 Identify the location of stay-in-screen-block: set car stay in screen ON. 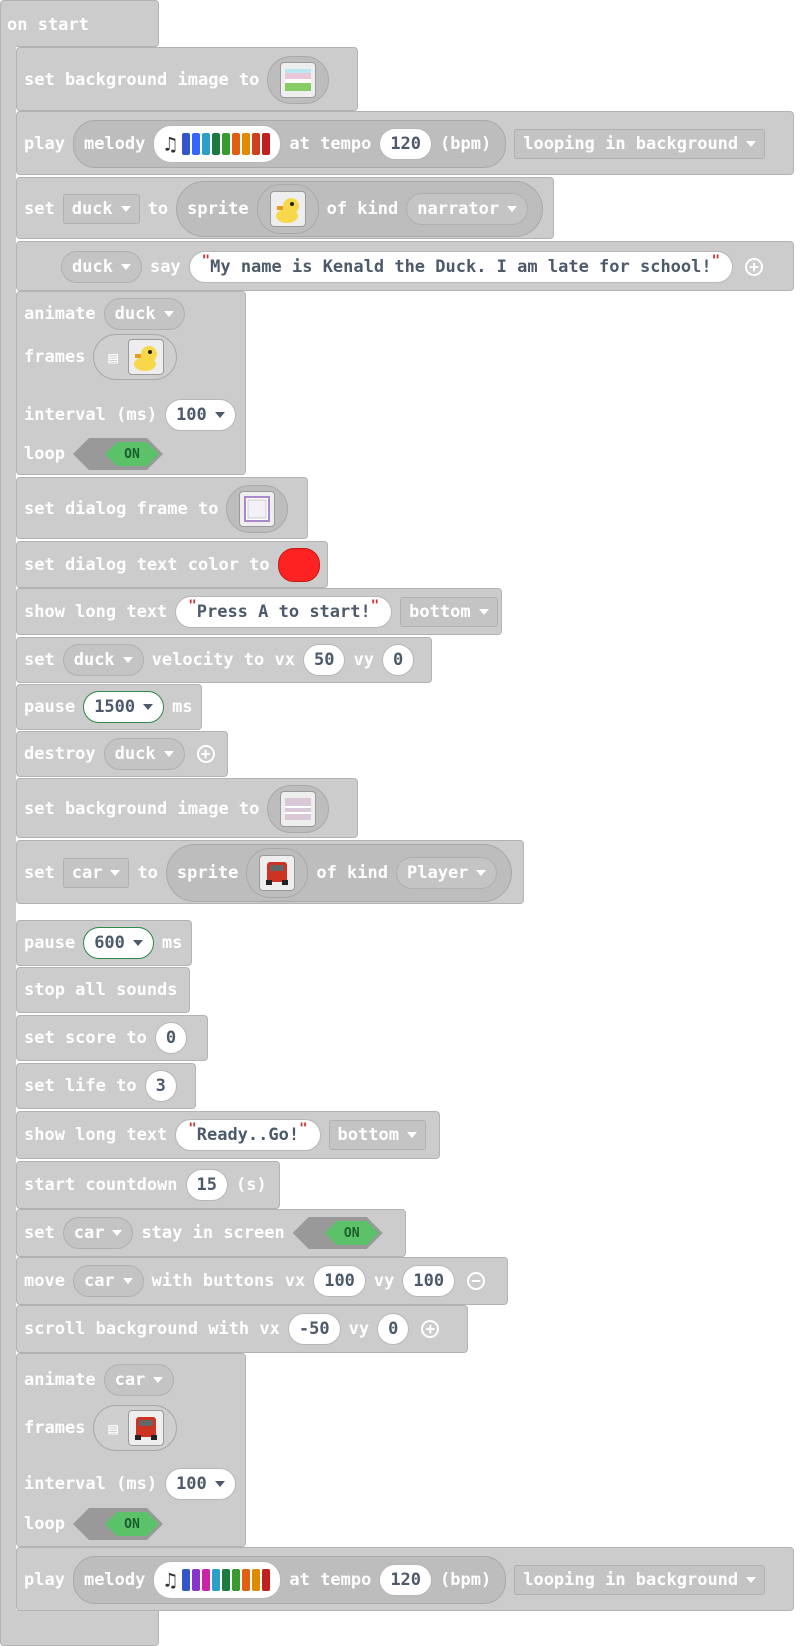
(211, 1233).